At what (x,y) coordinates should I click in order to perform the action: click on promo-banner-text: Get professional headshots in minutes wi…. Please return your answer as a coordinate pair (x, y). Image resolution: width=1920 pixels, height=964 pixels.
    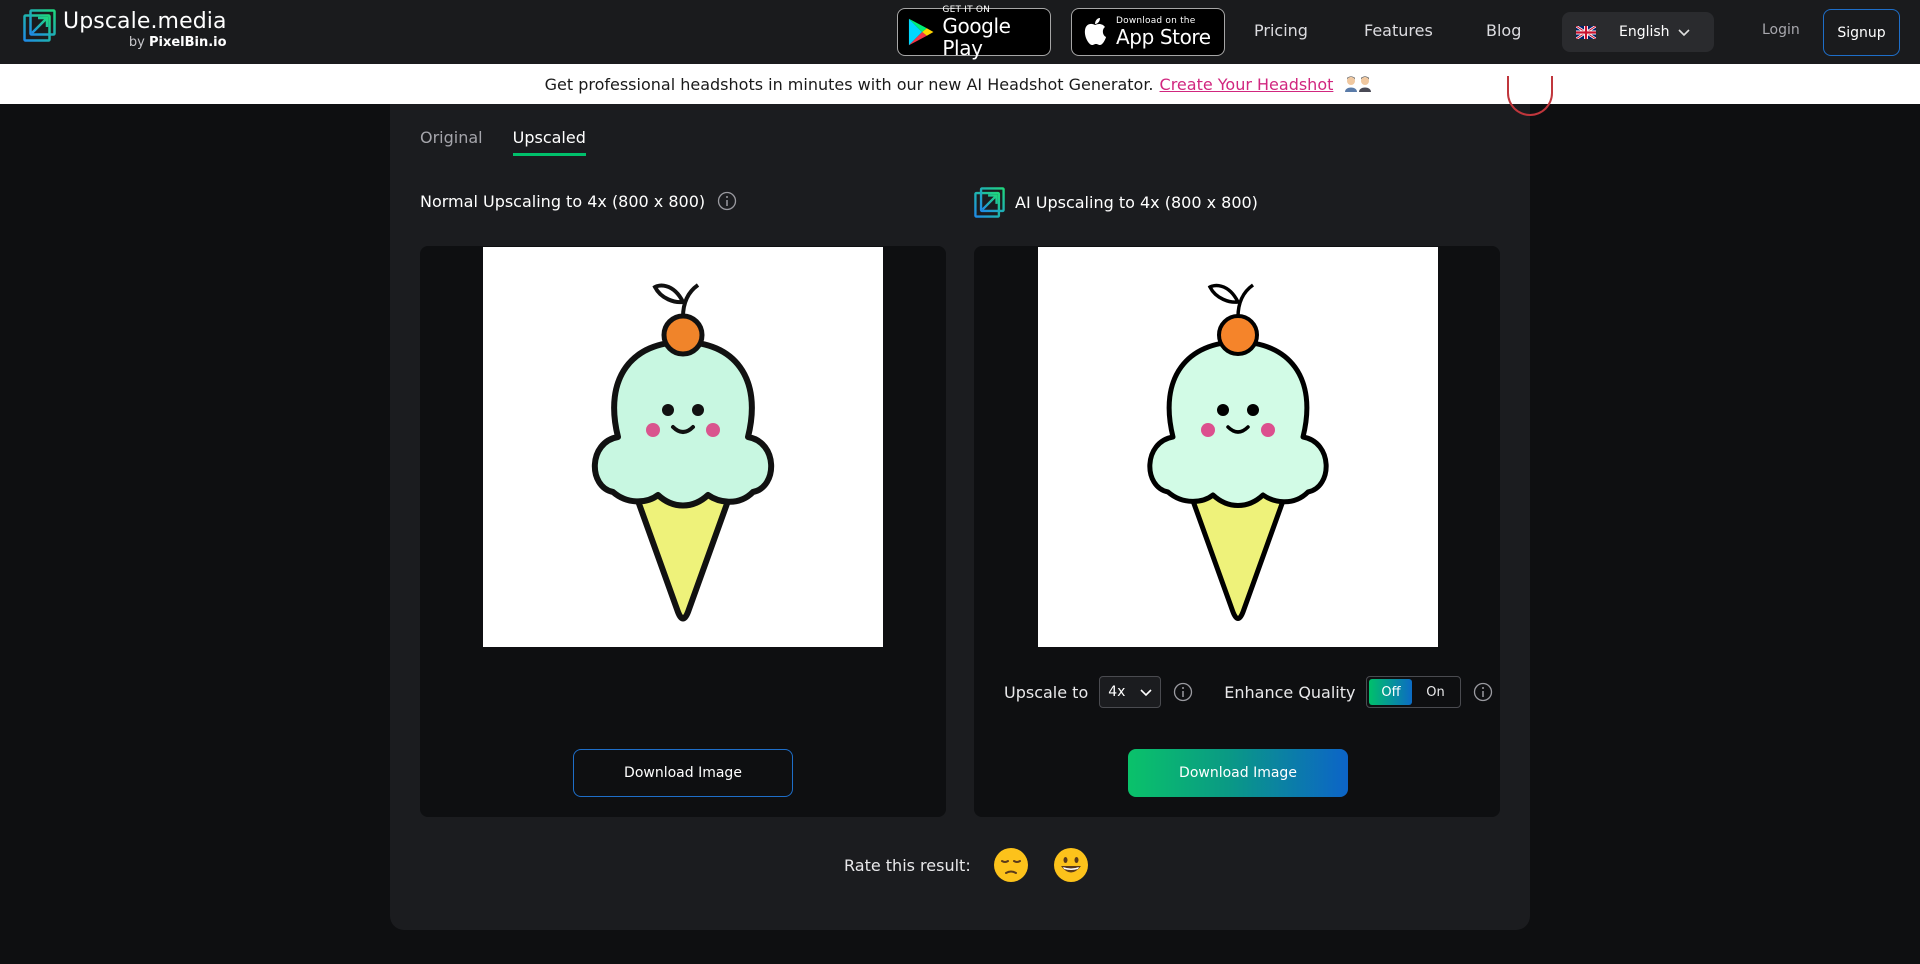
    Looking at the image, I should click on (849, 84).